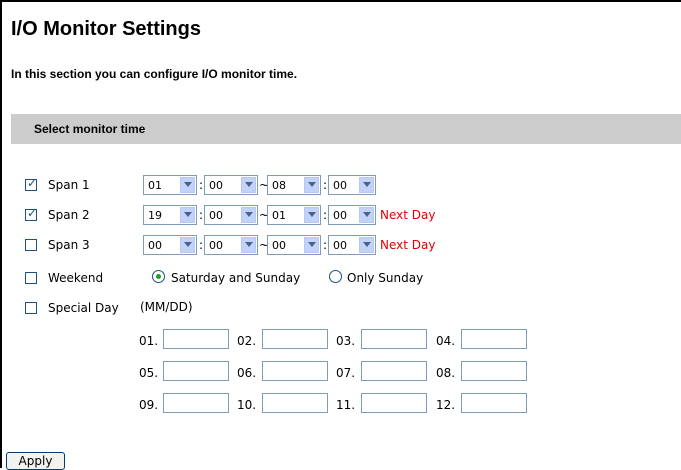 The image size is (681, 470). What do you see at coordinates (385, 278) in the screenshot?
I see `weekend-option-only-sunday-label: Only Sunday` at bounding box center [385, 278].